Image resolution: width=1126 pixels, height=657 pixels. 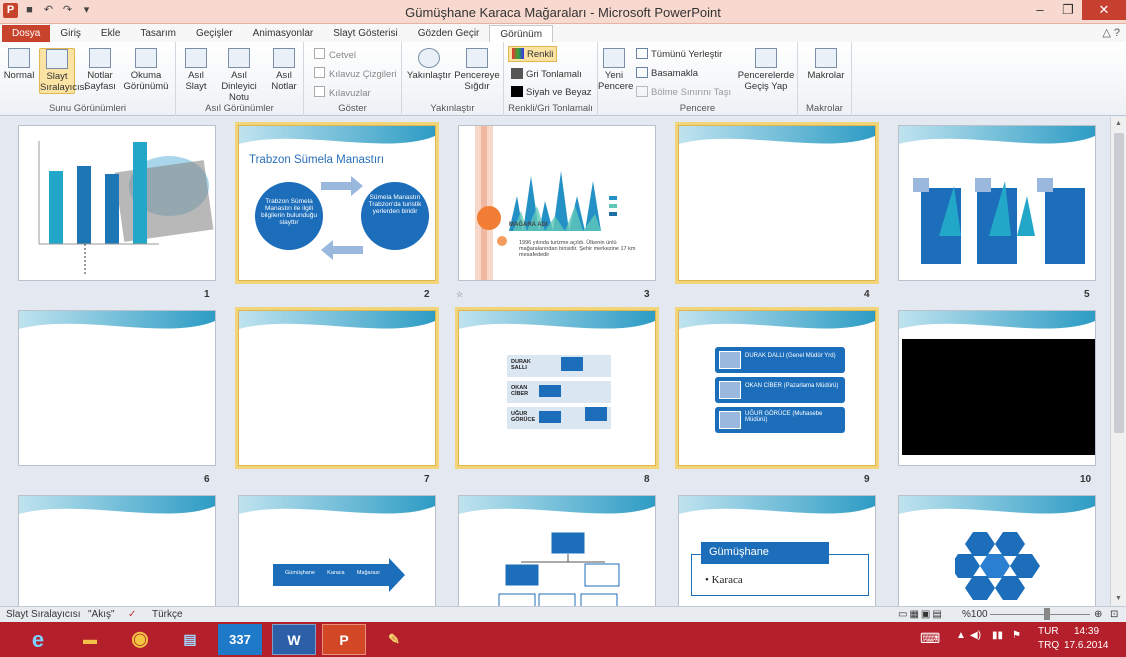 I want to click on fit-slide-icon: ⊡, so click(x=1114, y=614).